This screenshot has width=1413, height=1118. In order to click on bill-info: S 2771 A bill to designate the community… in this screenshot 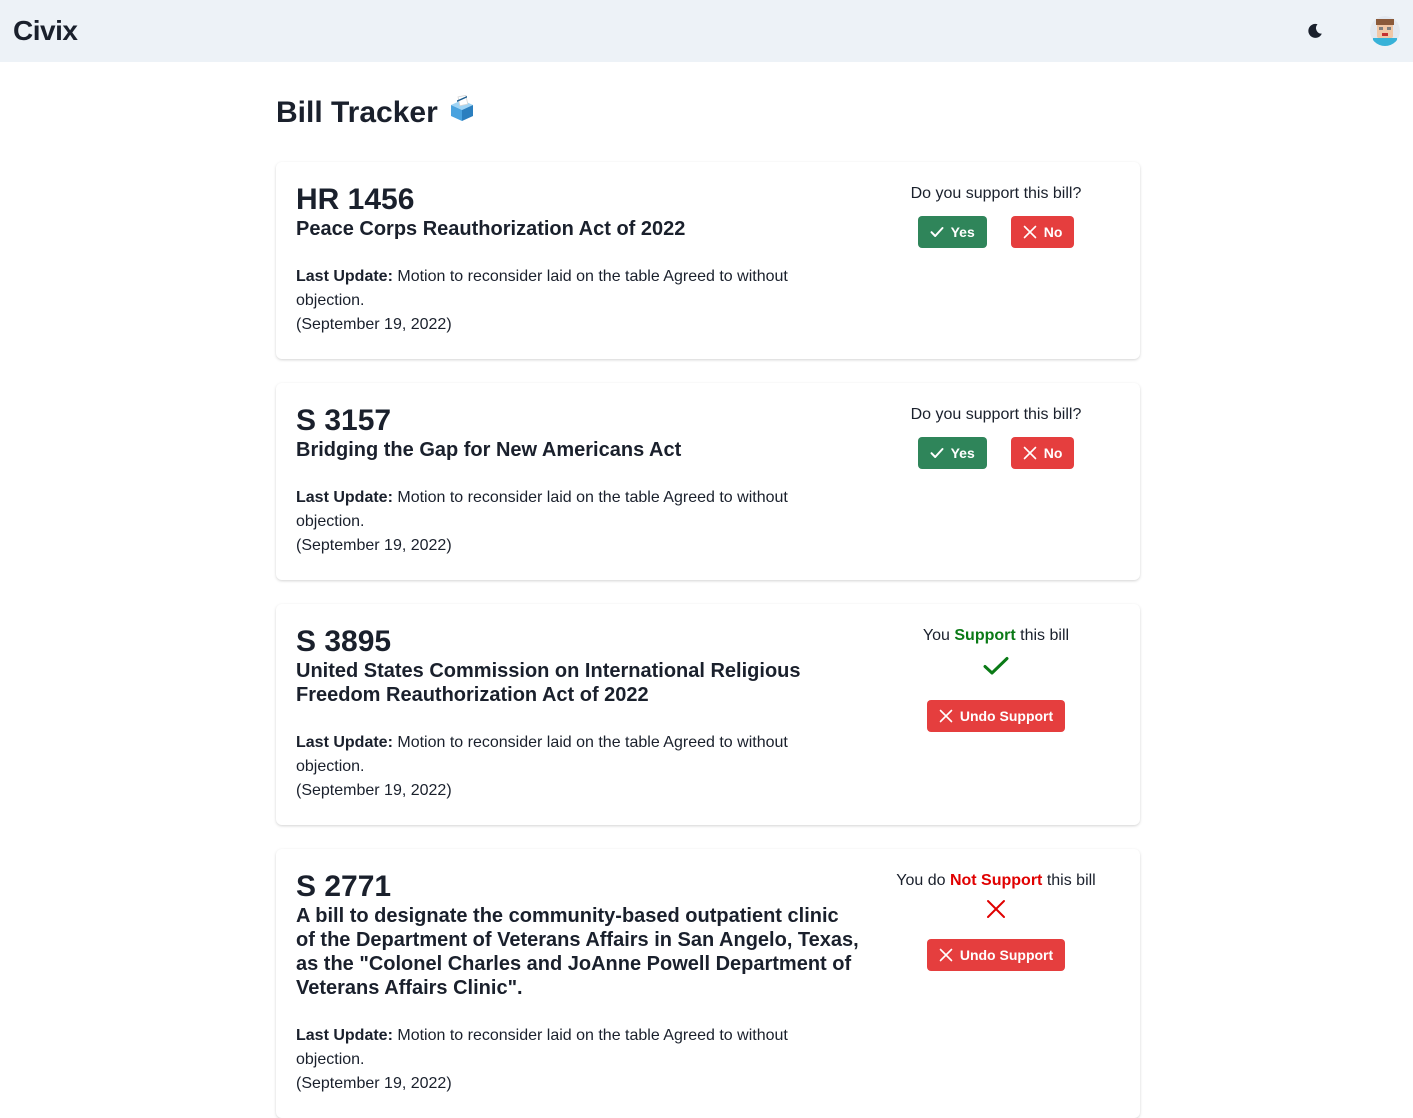, I will do `click(578, 983)`.